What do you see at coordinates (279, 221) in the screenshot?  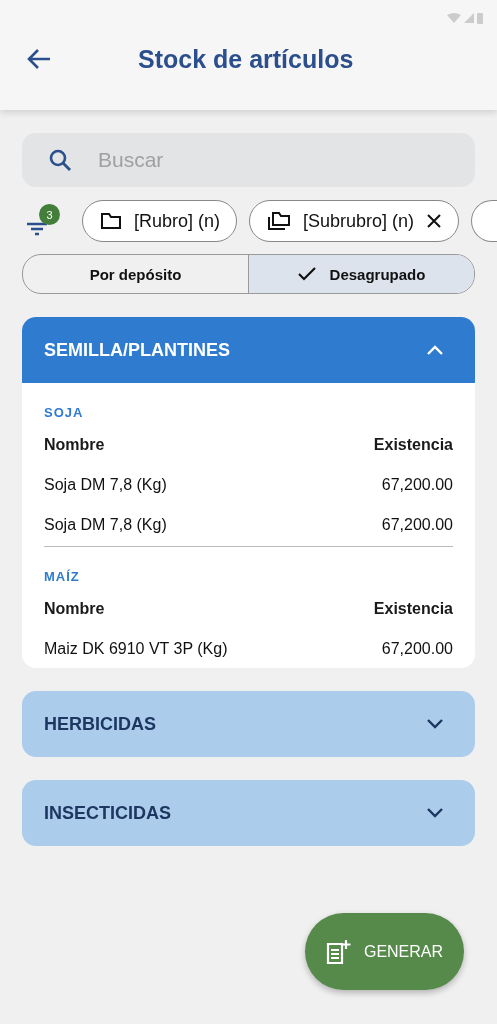 I see `folders-icon` at bounding box center [279, 221].